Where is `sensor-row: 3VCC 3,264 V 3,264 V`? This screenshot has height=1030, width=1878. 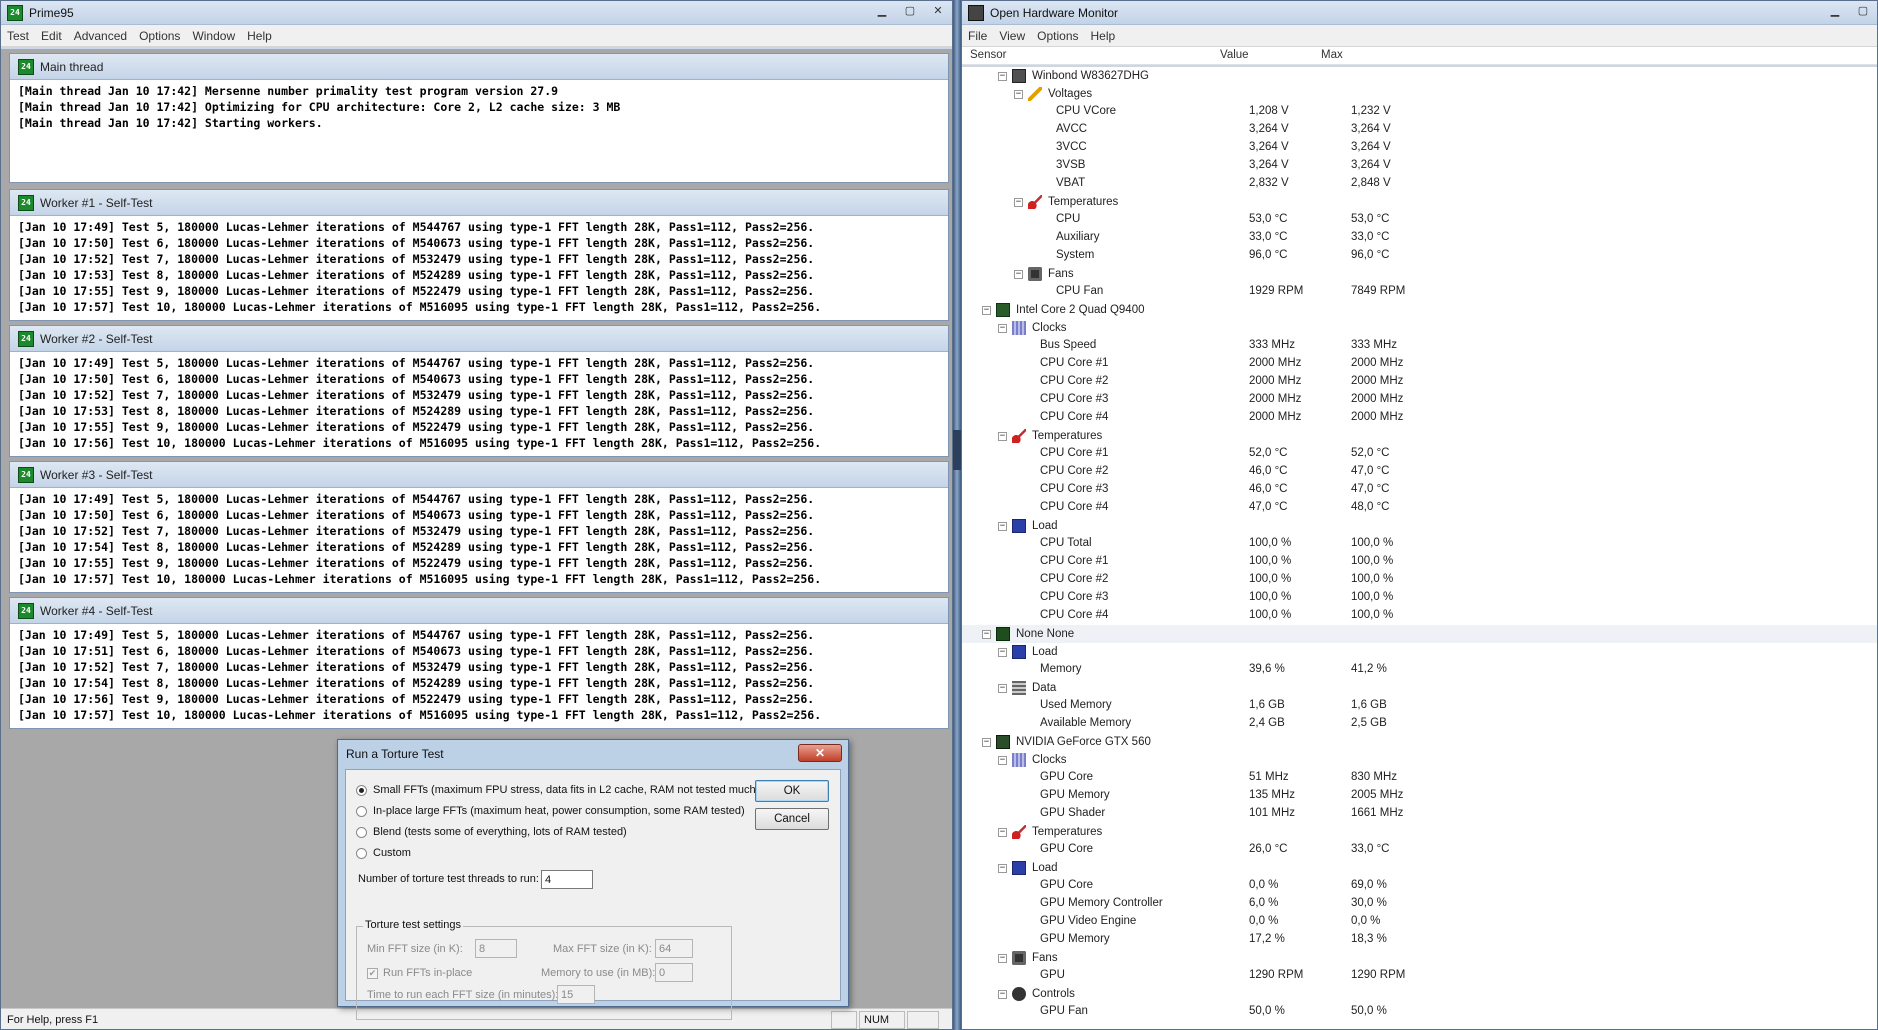
sensor-row: 3VCC 3,264 V 3,264 V is located at coordinates (1419, 148).